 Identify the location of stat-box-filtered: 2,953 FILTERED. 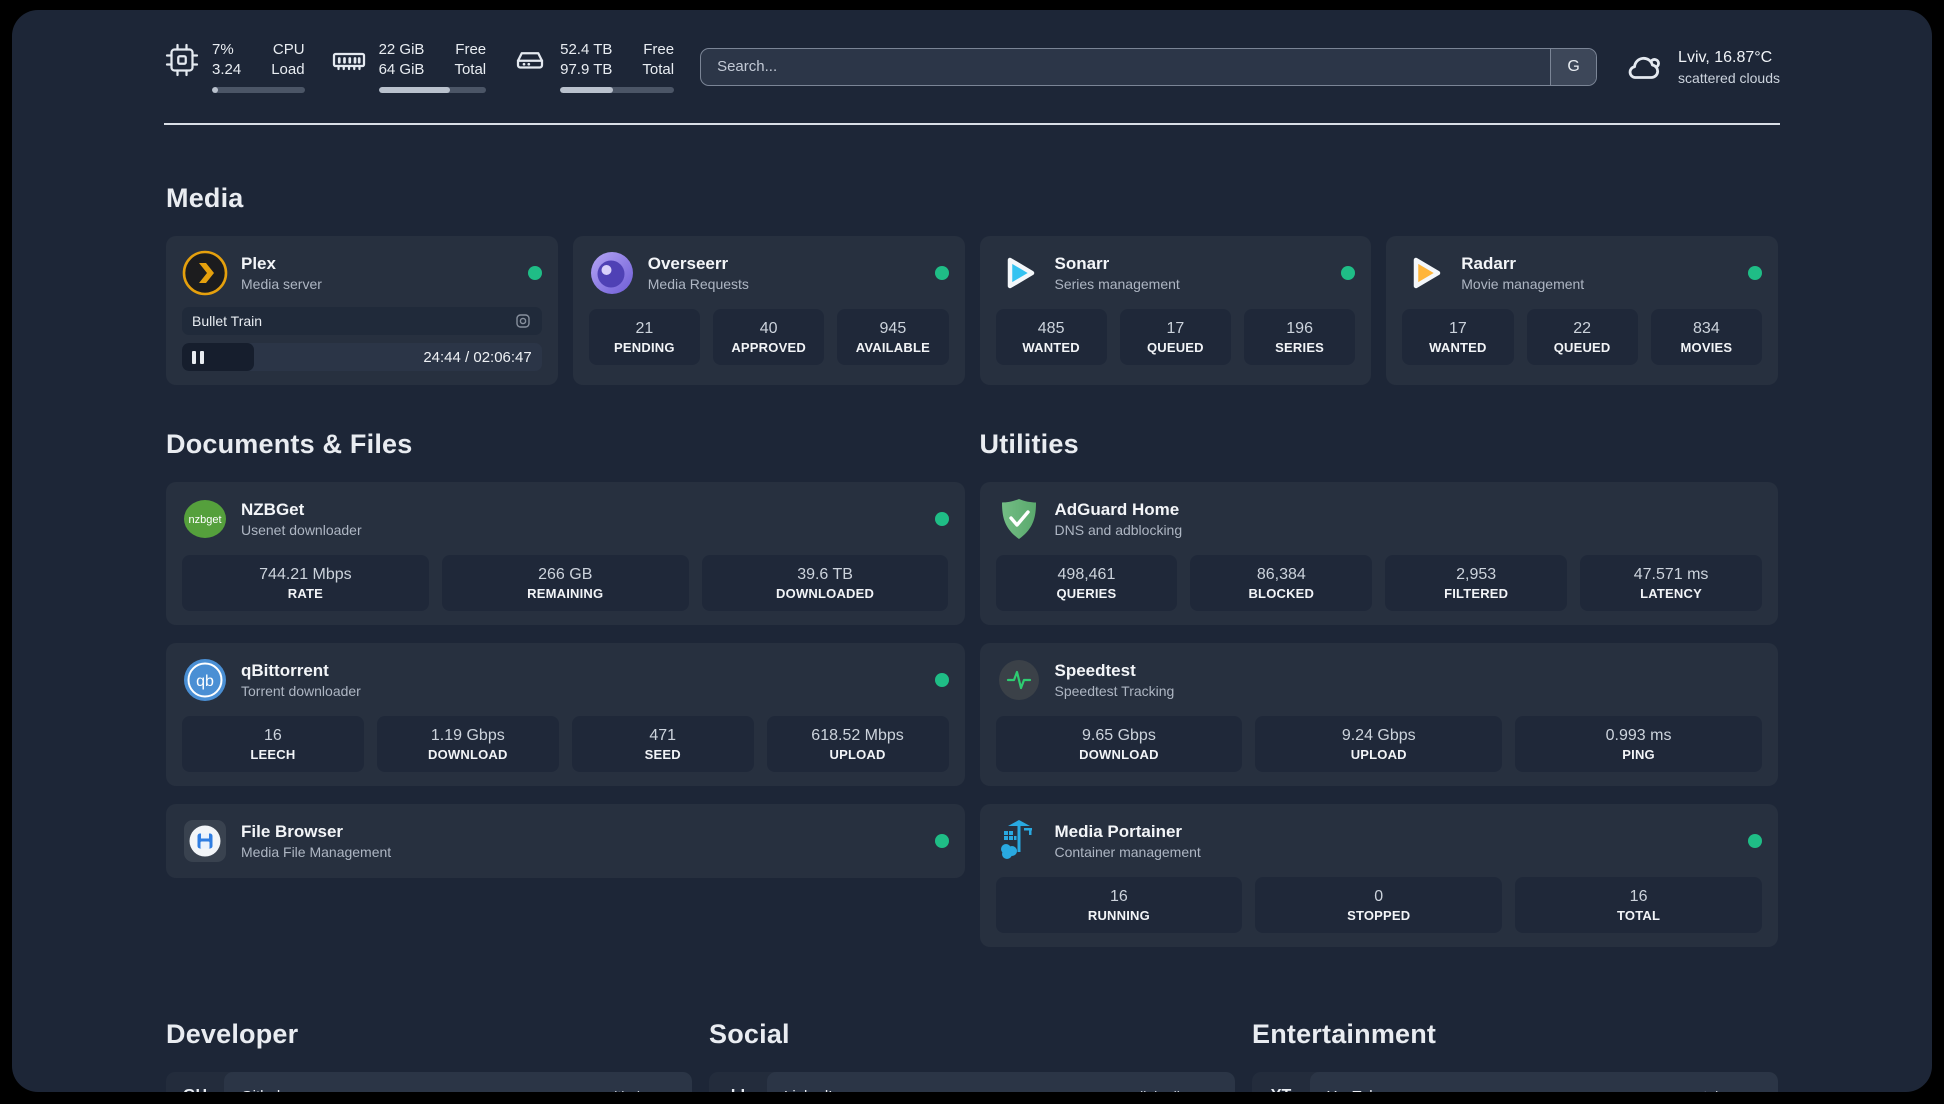
(1476, 583).